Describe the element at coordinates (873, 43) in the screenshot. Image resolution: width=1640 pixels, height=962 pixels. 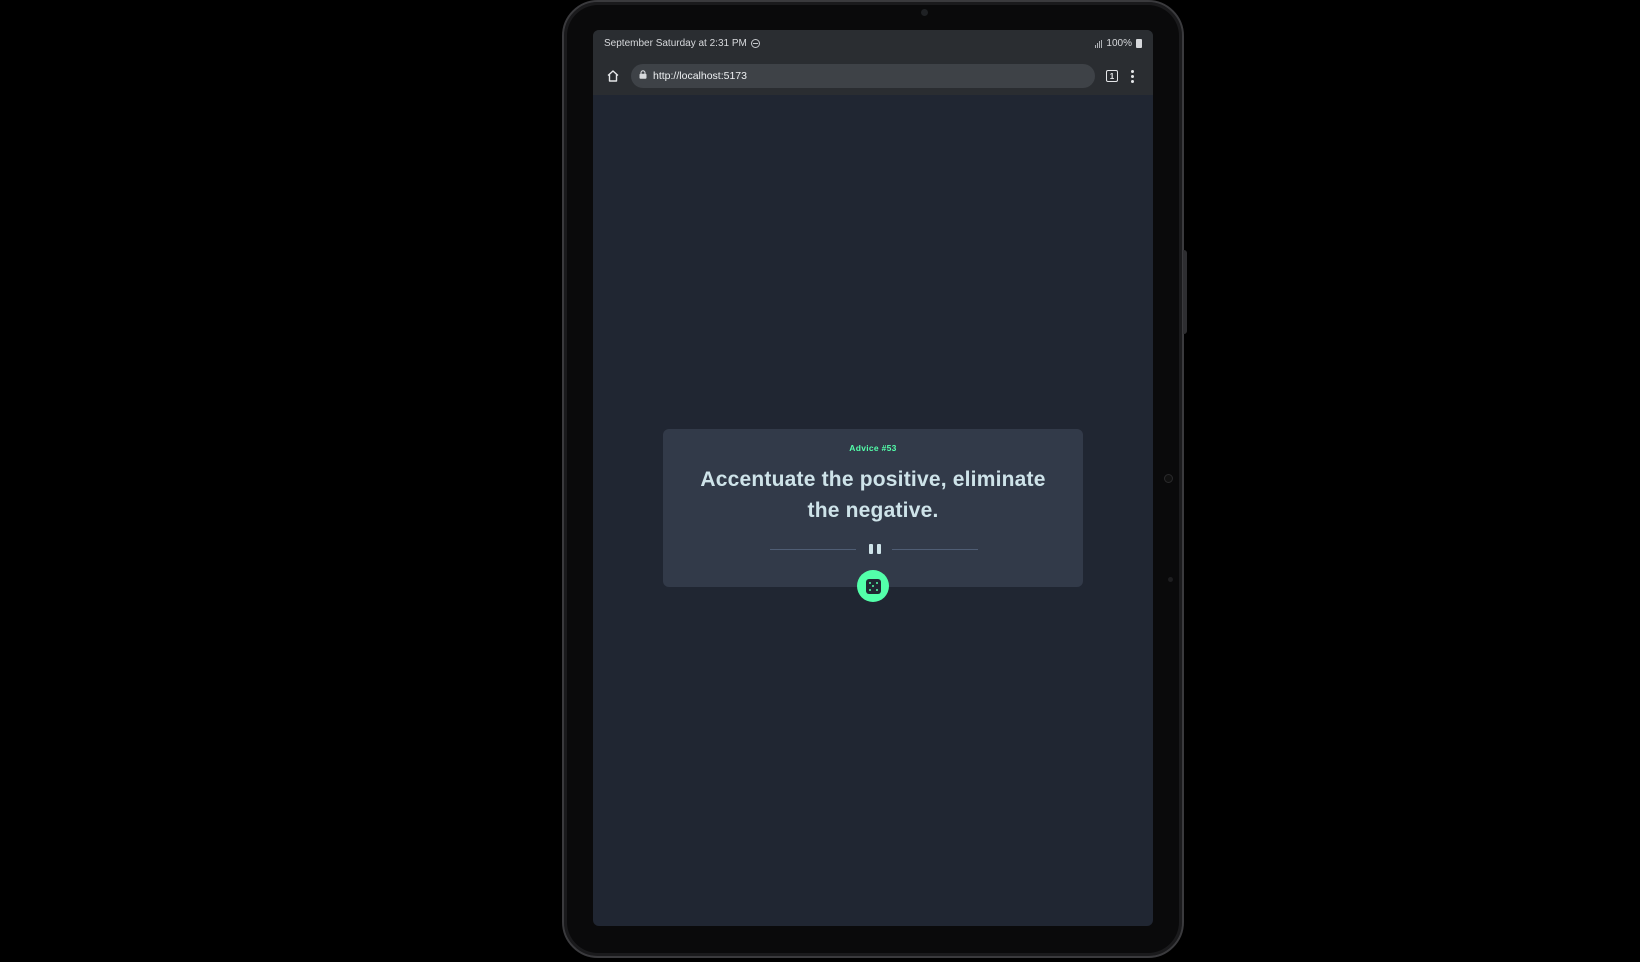
I see `status-bar: September Saturday at 2:31 PM 100%` at that location.